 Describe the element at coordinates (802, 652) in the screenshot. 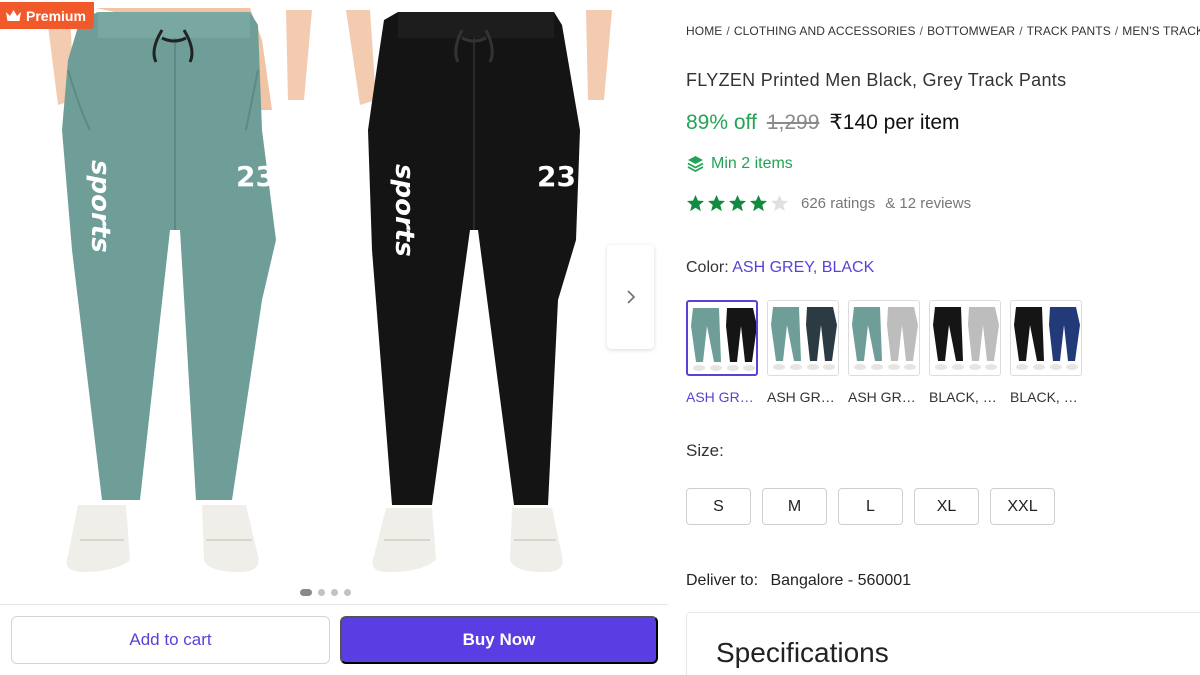

I see `specifications-heading: Specifications` at that location.